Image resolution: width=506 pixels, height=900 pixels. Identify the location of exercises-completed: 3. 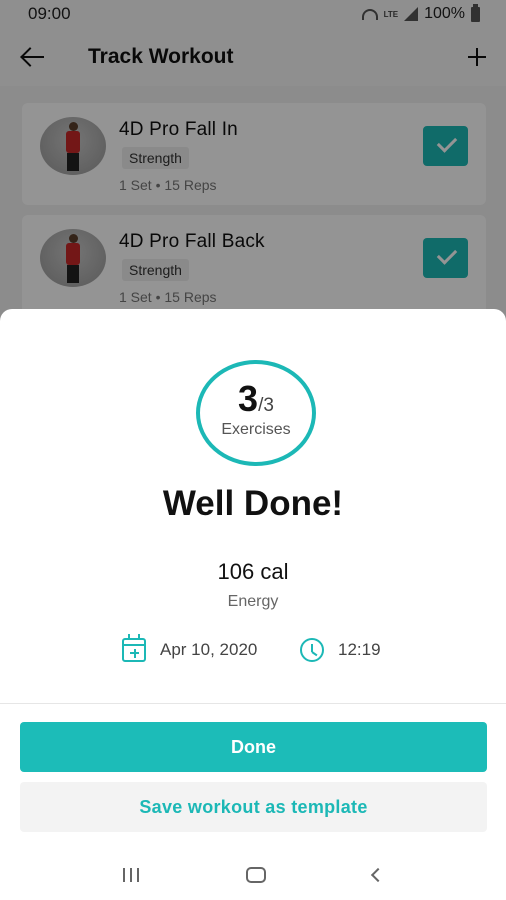
(248, 398).